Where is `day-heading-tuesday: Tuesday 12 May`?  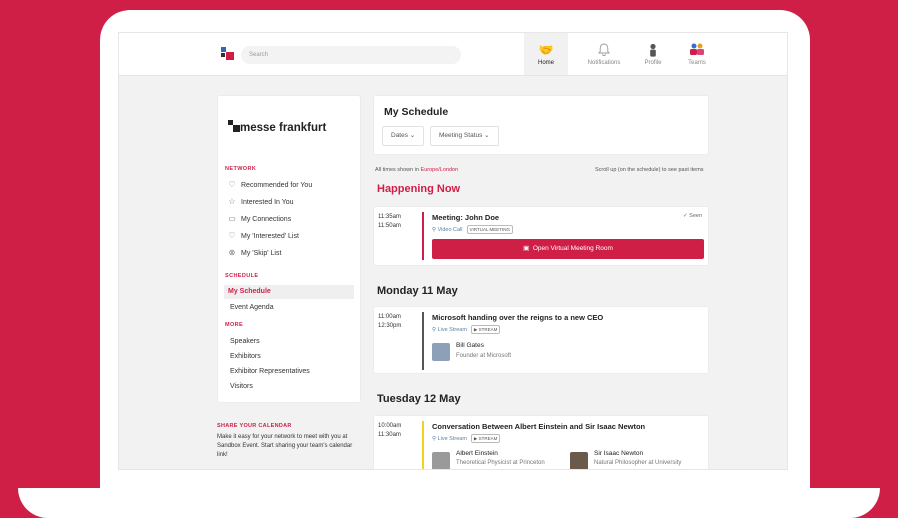
day-heading-tuesday: Tuesday 12 May is located at coordinates (419, 399).